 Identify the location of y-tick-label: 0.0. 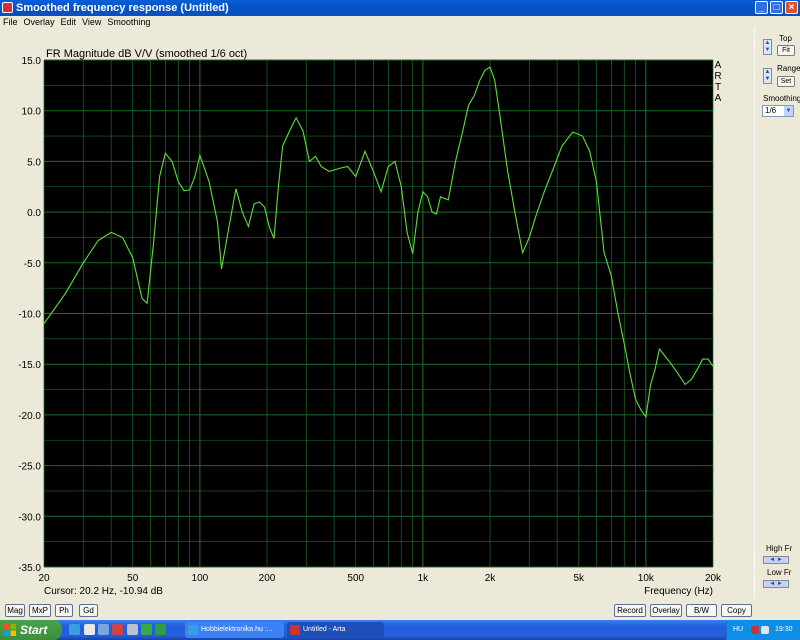
(34, 213).